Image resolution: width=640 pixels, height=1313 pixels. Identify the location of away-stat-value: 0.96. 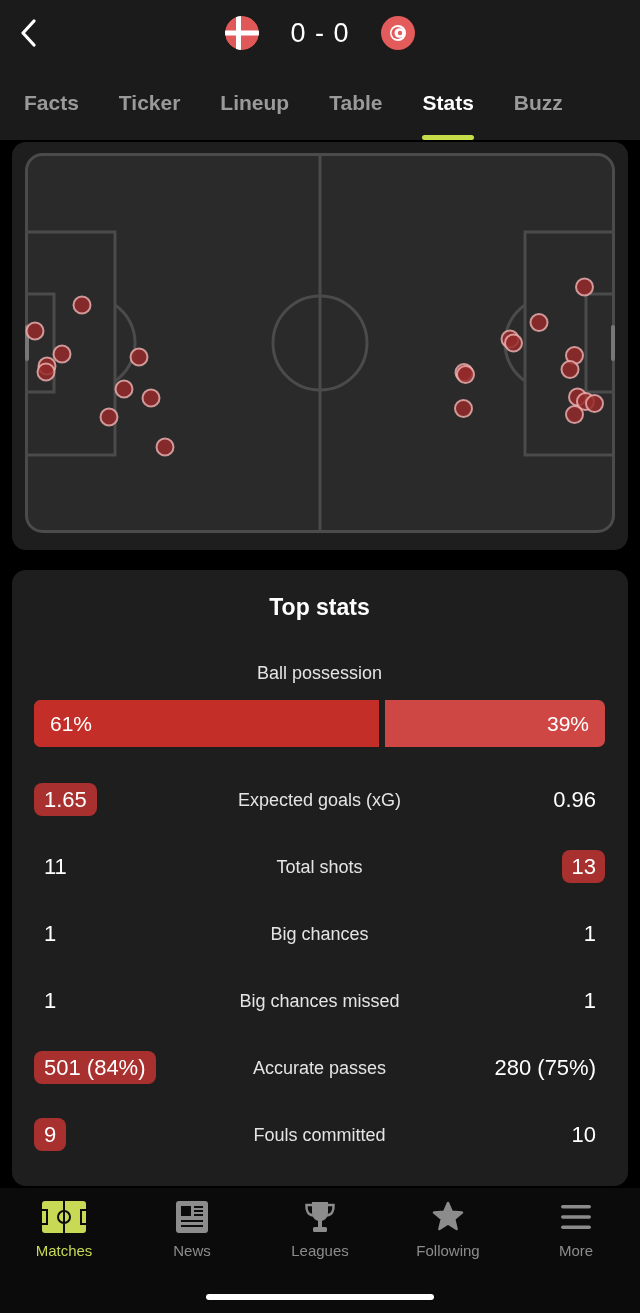
(574, 800).